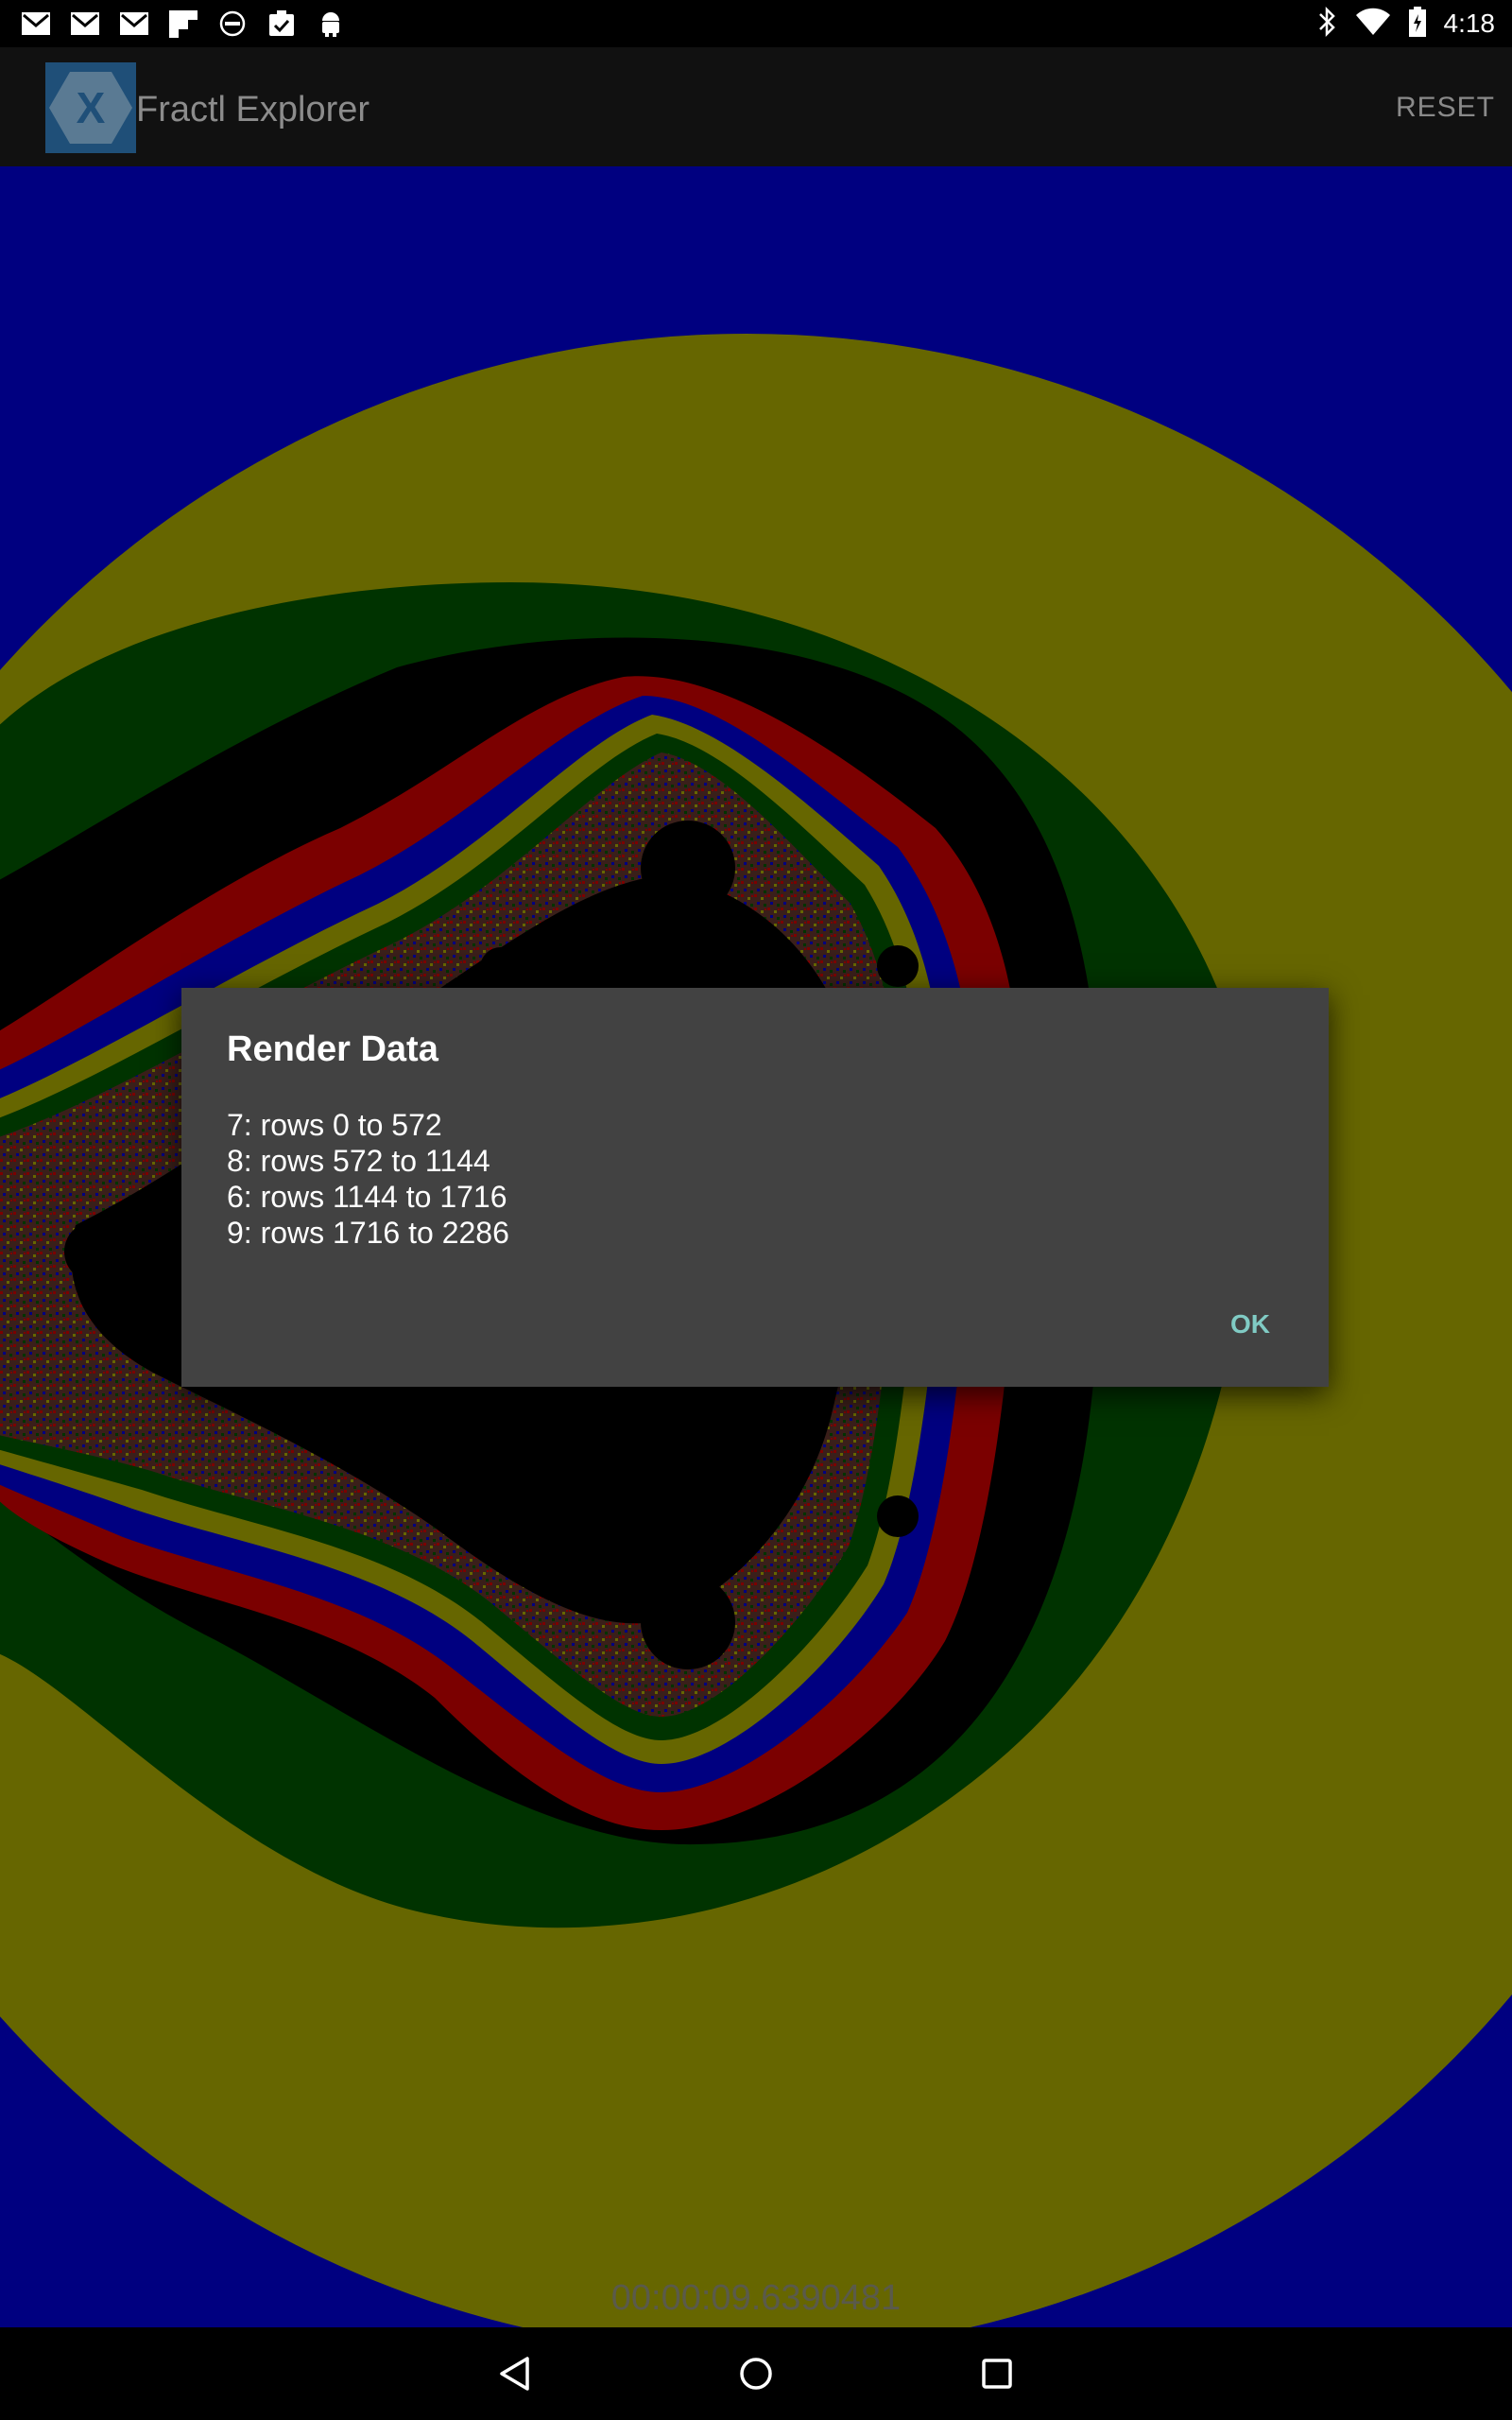  I want to click on reset-button: RESET, so click(1445, 108).